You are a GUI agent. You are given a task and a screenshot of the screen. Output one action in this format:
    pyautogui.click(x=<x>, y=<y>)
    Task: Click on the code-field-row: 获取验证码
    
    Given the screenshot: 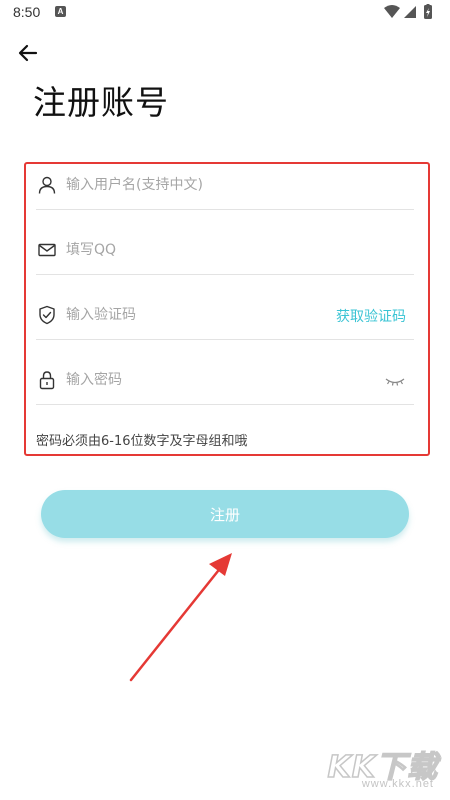 What is the action you would take?
    pyautogui.click(x=225, y=317)
    